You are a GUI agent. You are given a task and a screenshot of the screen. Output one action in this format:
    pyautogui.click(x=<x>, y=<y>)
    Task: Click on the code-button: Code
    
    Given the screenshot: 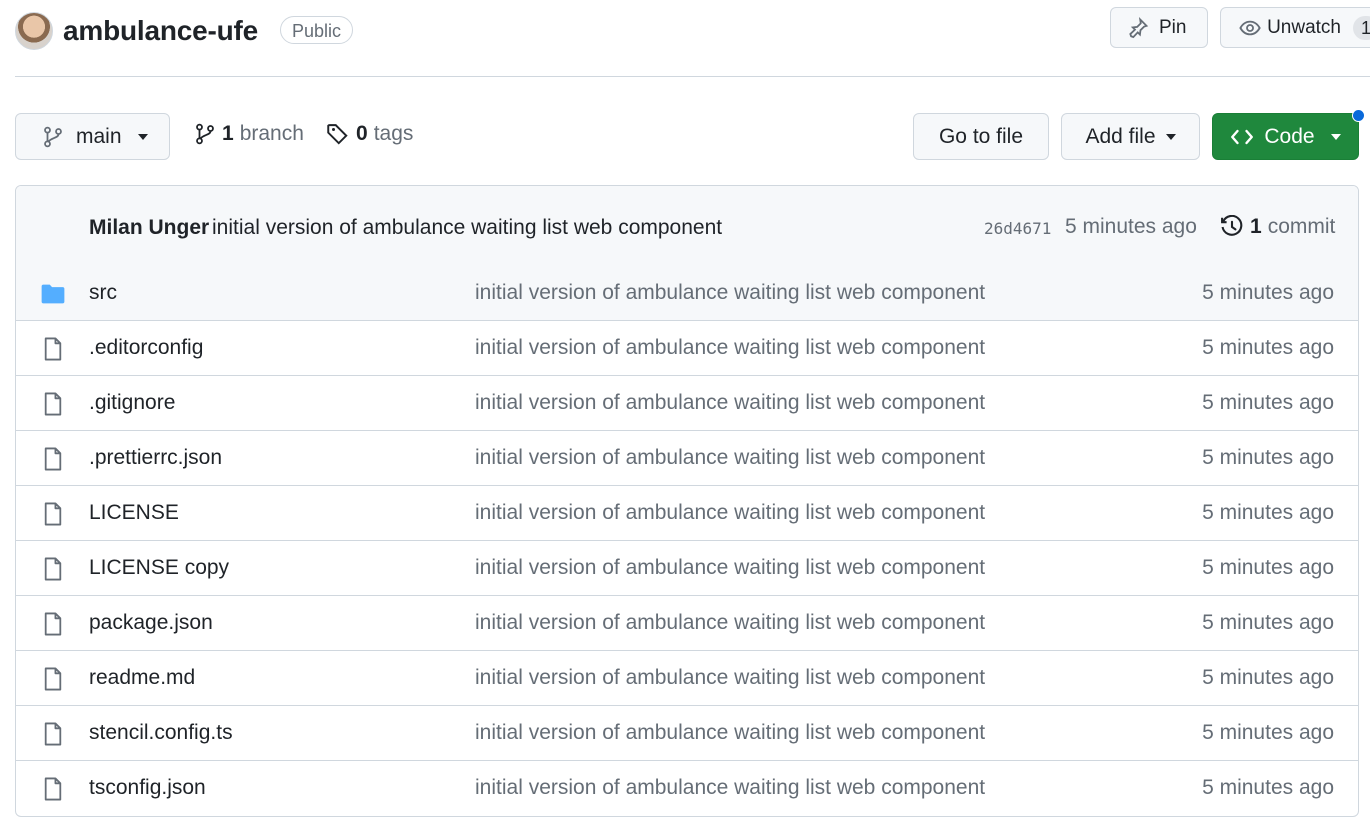 What is the action you would take?
    pyautogui.click(x=1285, y=136)
    